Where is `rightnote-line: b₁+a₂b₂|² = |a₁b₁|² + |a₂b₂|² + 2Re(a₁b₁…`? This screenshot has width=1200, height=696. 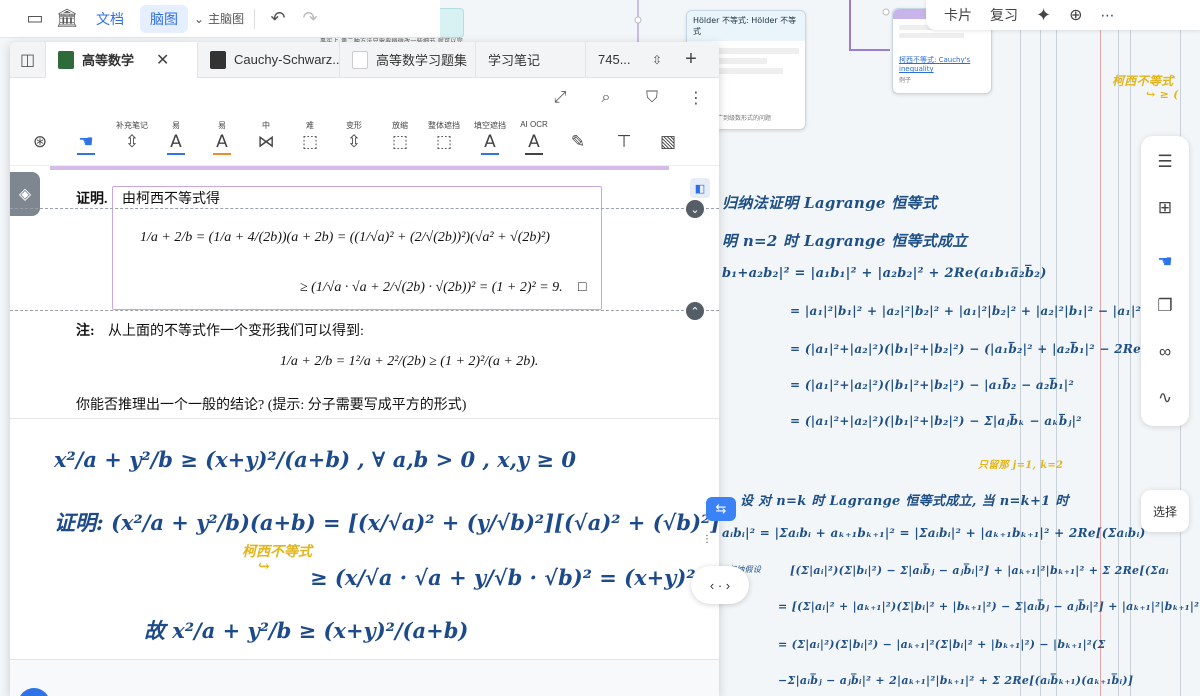 rightnote-line: b₁+a₂b₂|² = |a₁b₁|² + |a₂b₂|² + 2Re(a₁b₁… is located at coordinates (884, 273).